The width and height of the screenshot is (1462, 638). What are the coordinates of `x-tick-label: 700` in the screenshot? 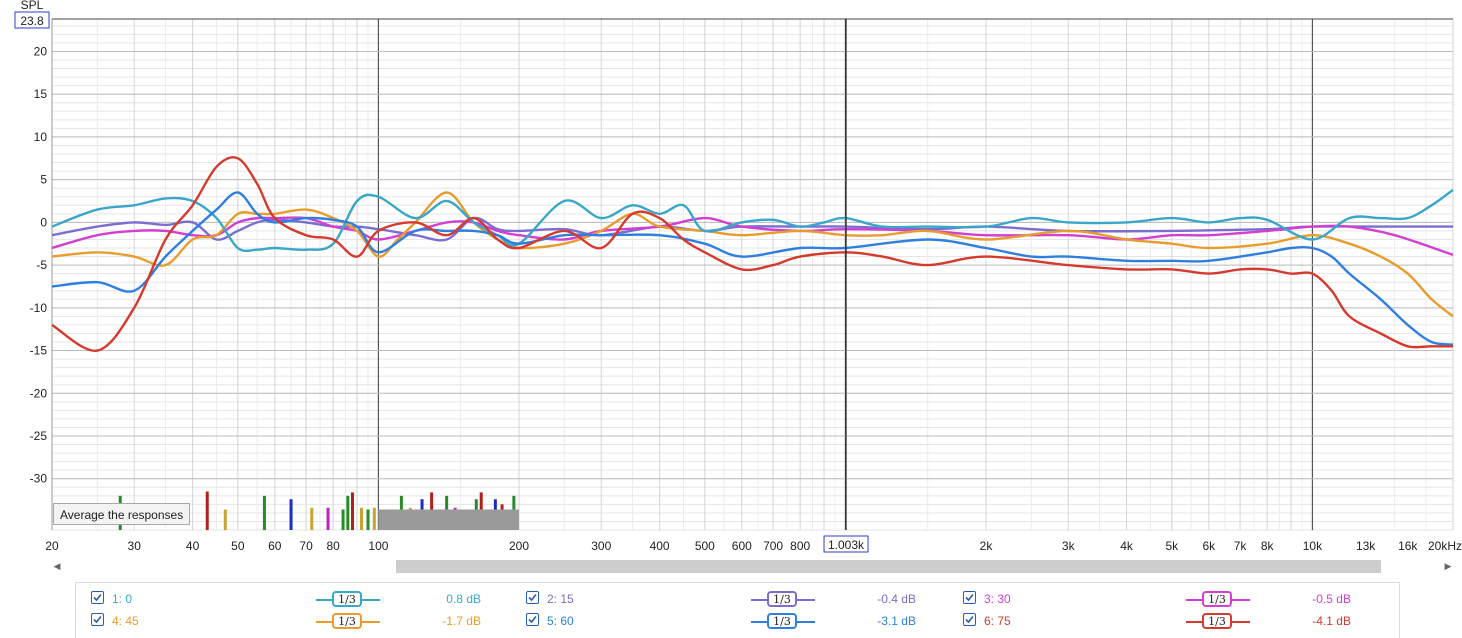 It's located at (773, 546).